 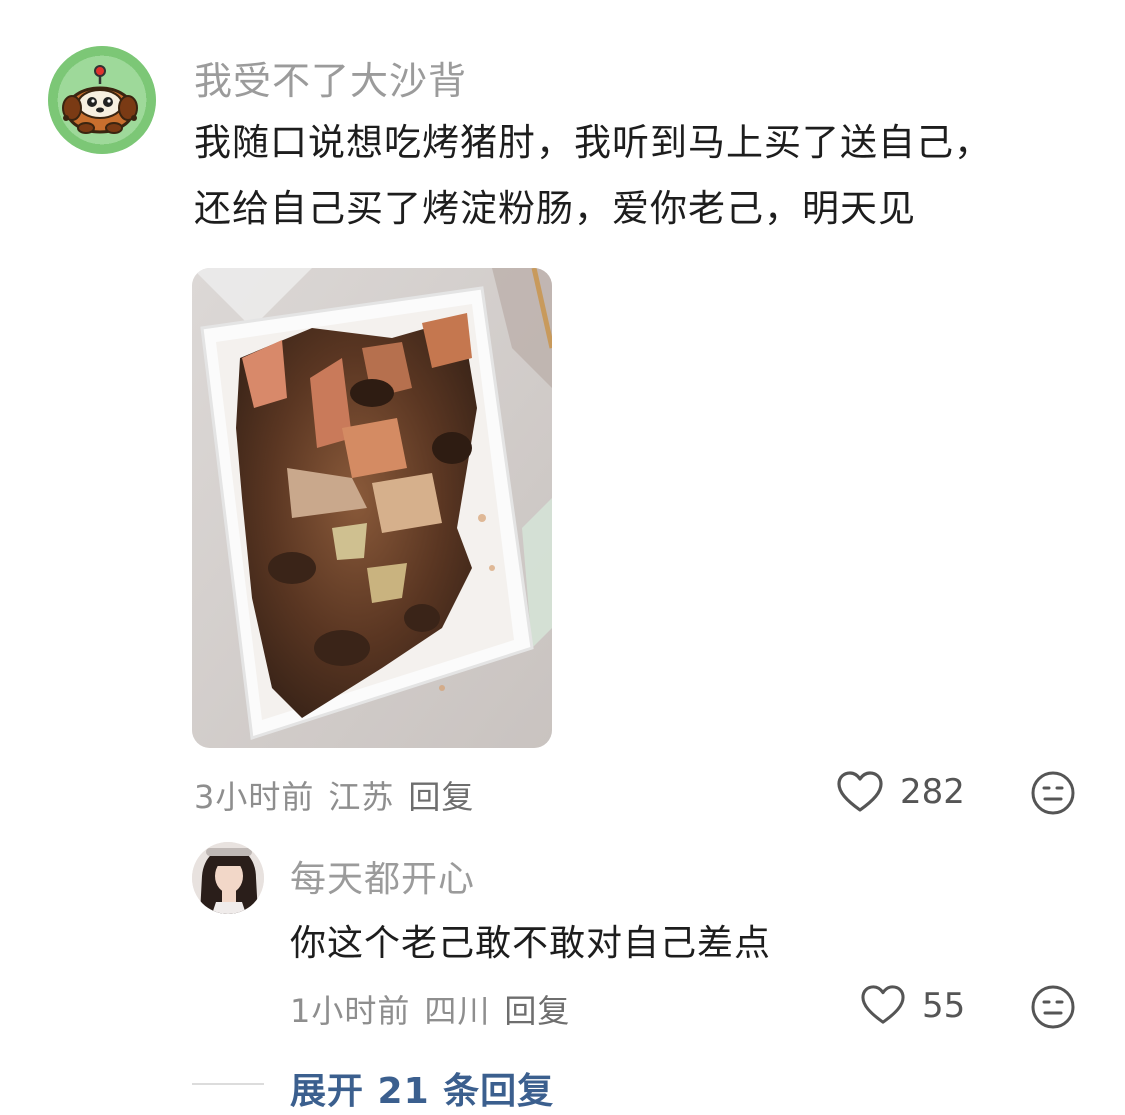 I want to click on reply-like-button, so click(x=883, y=1005).